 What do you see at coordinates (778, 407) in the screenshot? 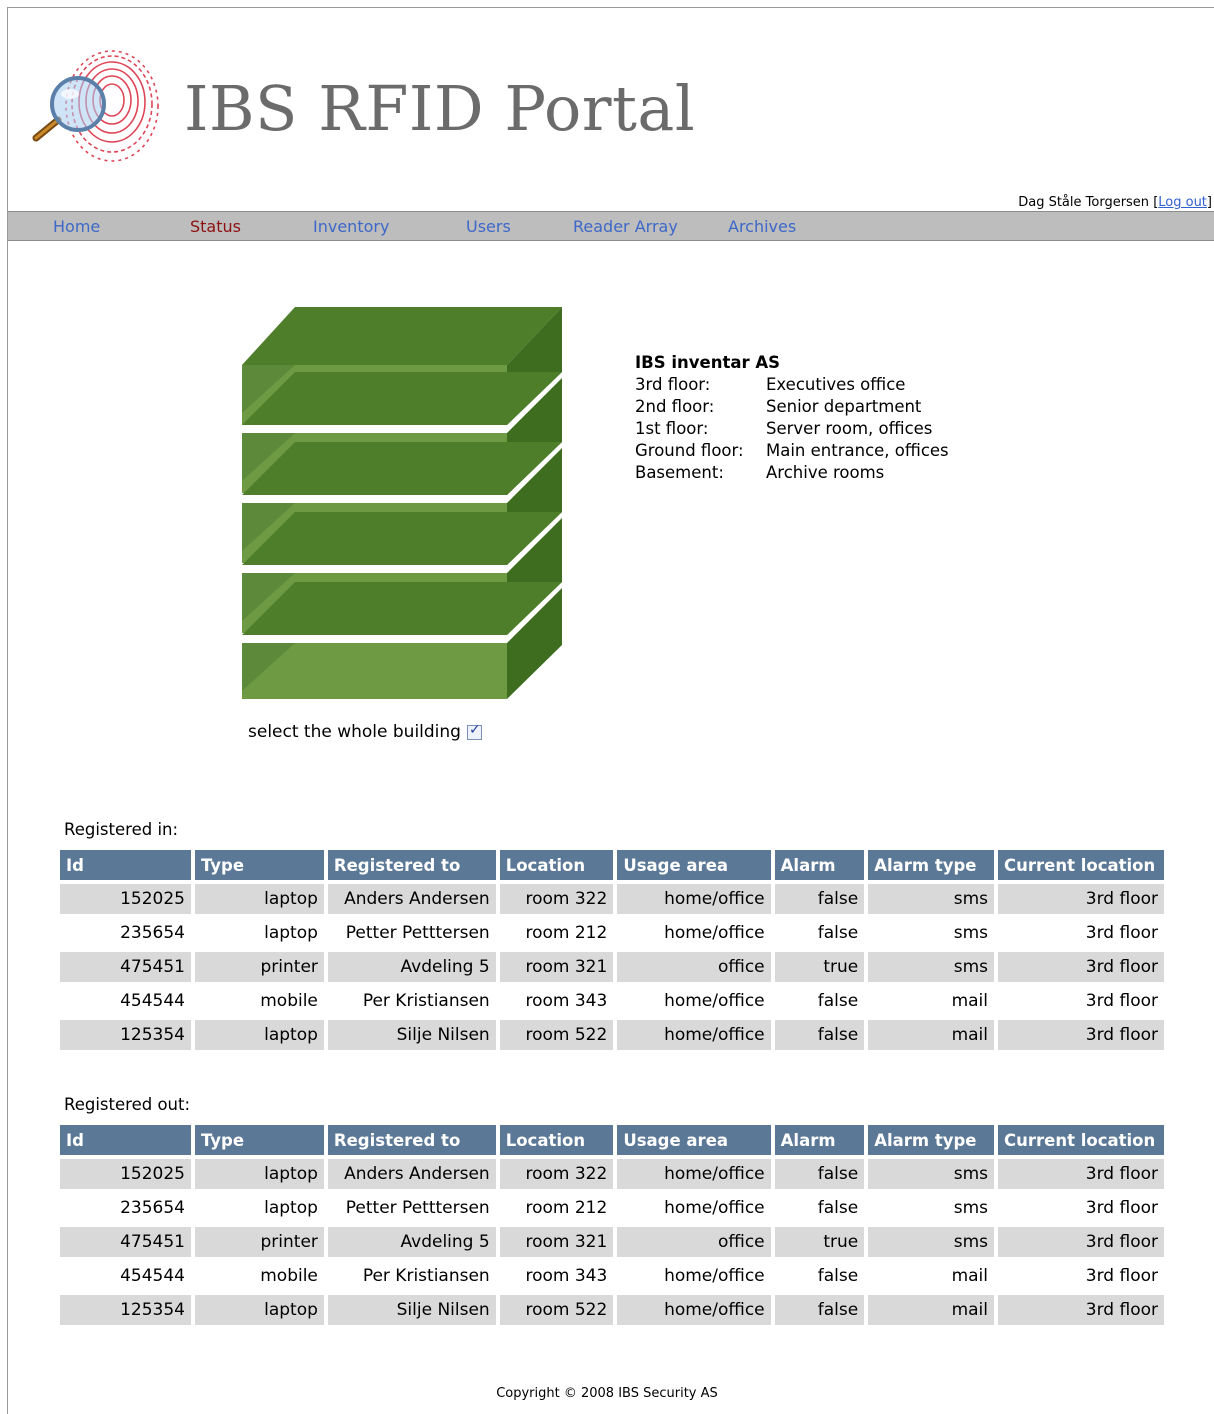
I see `floor-info-row: 2nd floor: Senior department` at bounding box center [778, 407].